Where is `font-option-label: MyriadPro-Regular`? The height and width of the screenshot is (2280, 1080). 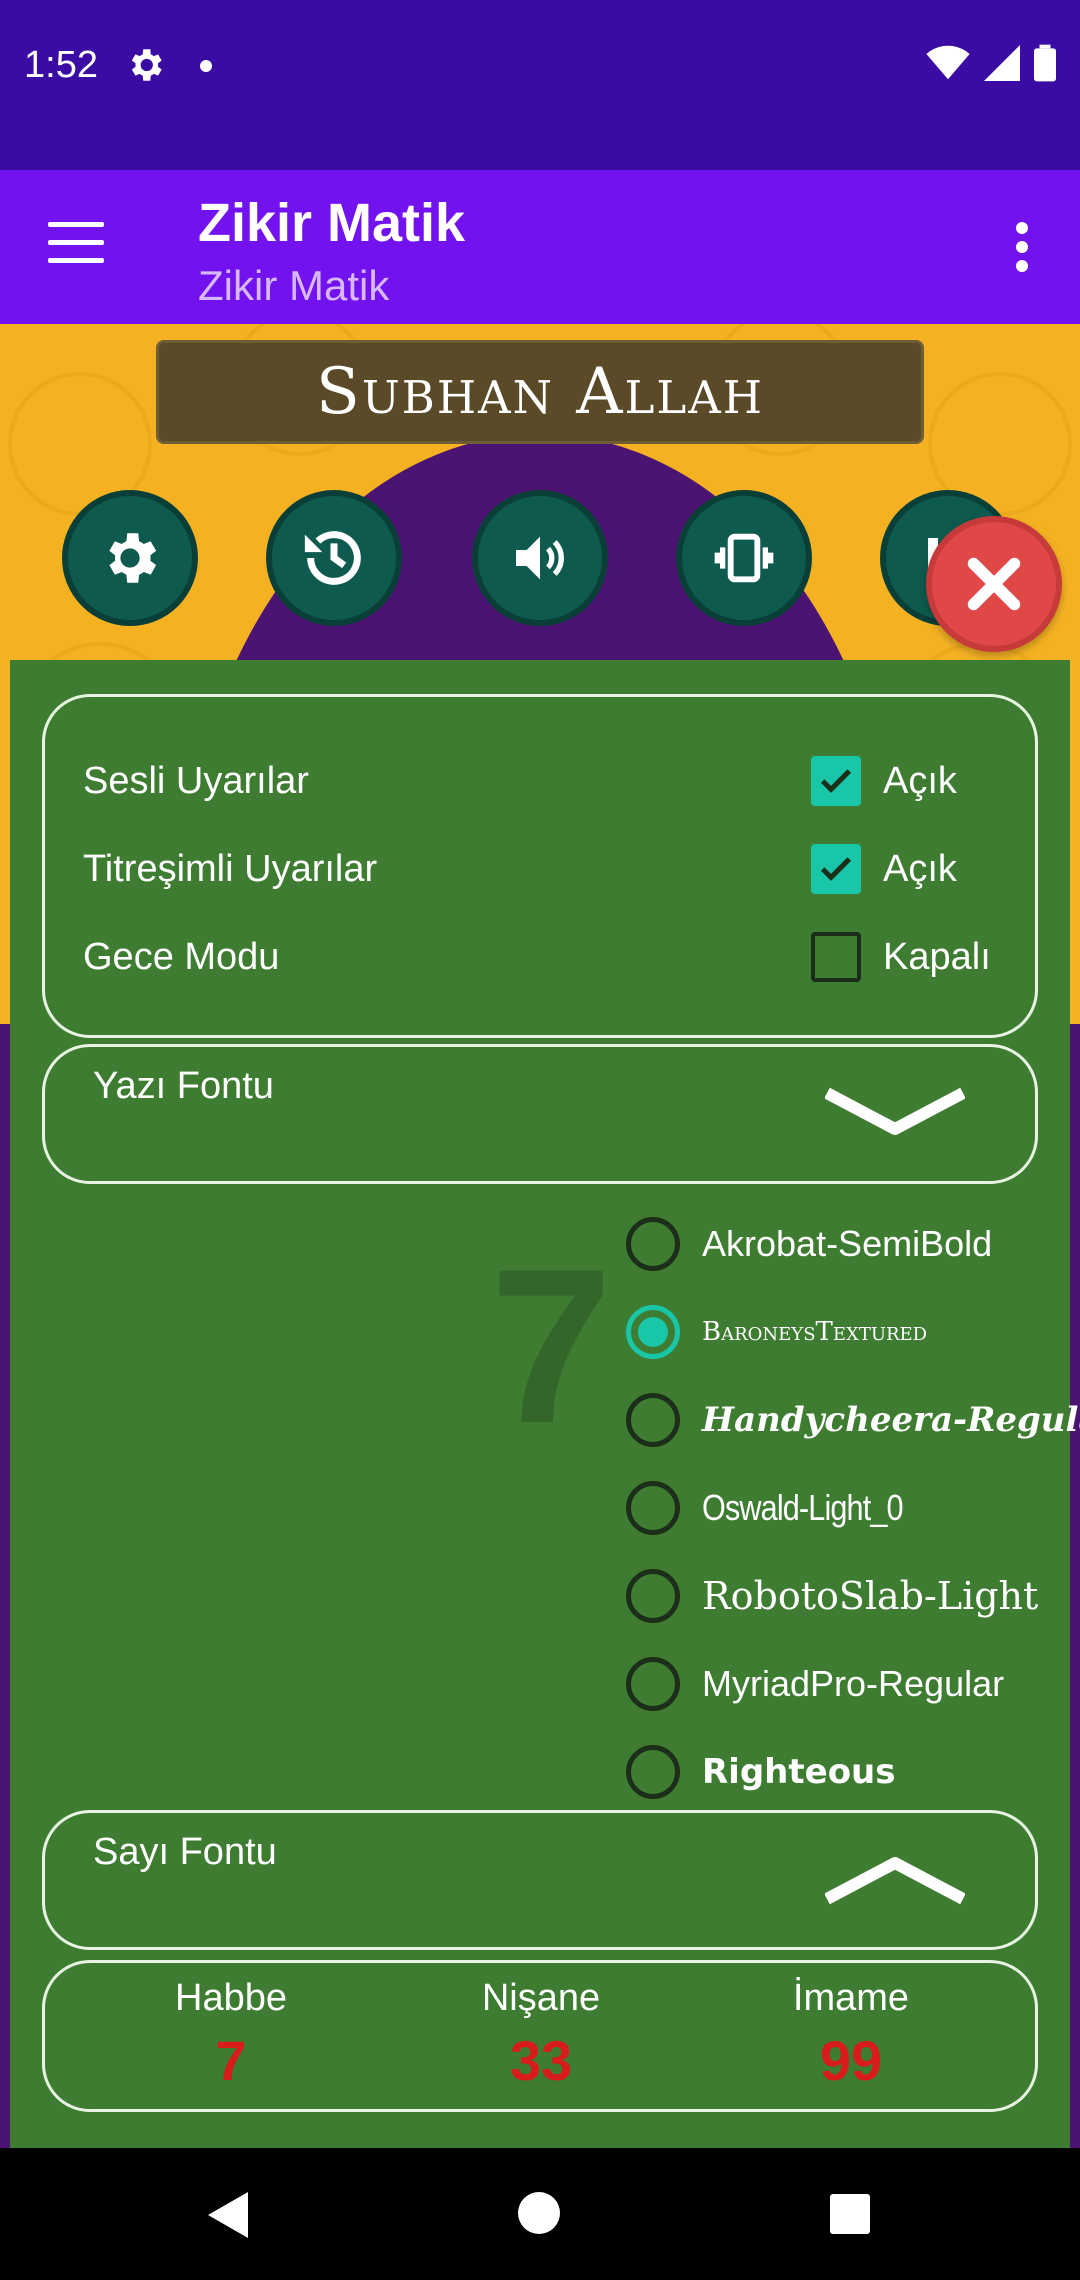
font-option-label: MyriadPro-Regular is located at coordinates (853, 1683).